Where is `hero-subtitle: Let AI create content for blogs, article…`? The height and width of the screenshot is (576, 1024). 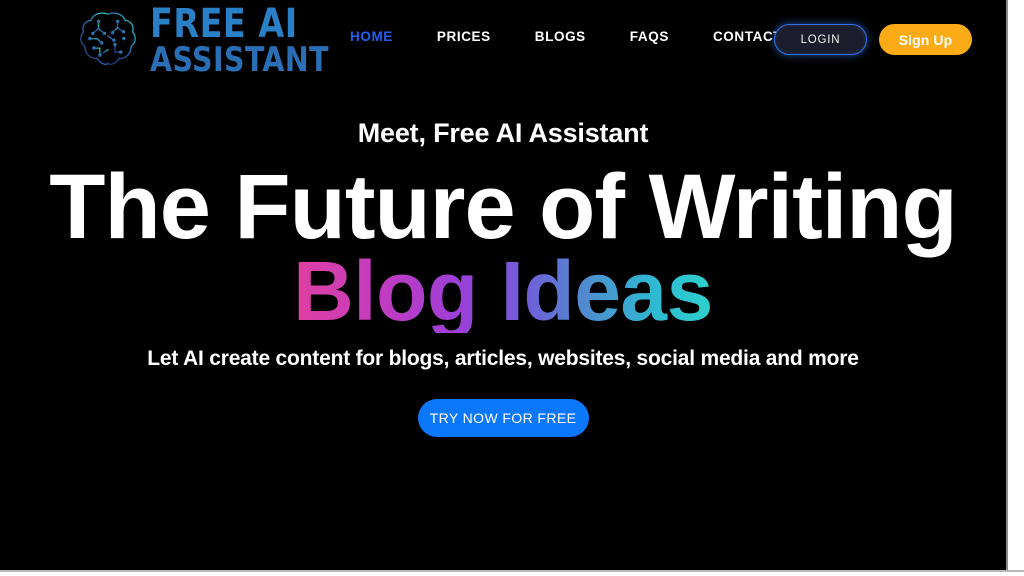
hero-subtitle: Let AI create content for blogs, article… is located at coordinates (503, 358).